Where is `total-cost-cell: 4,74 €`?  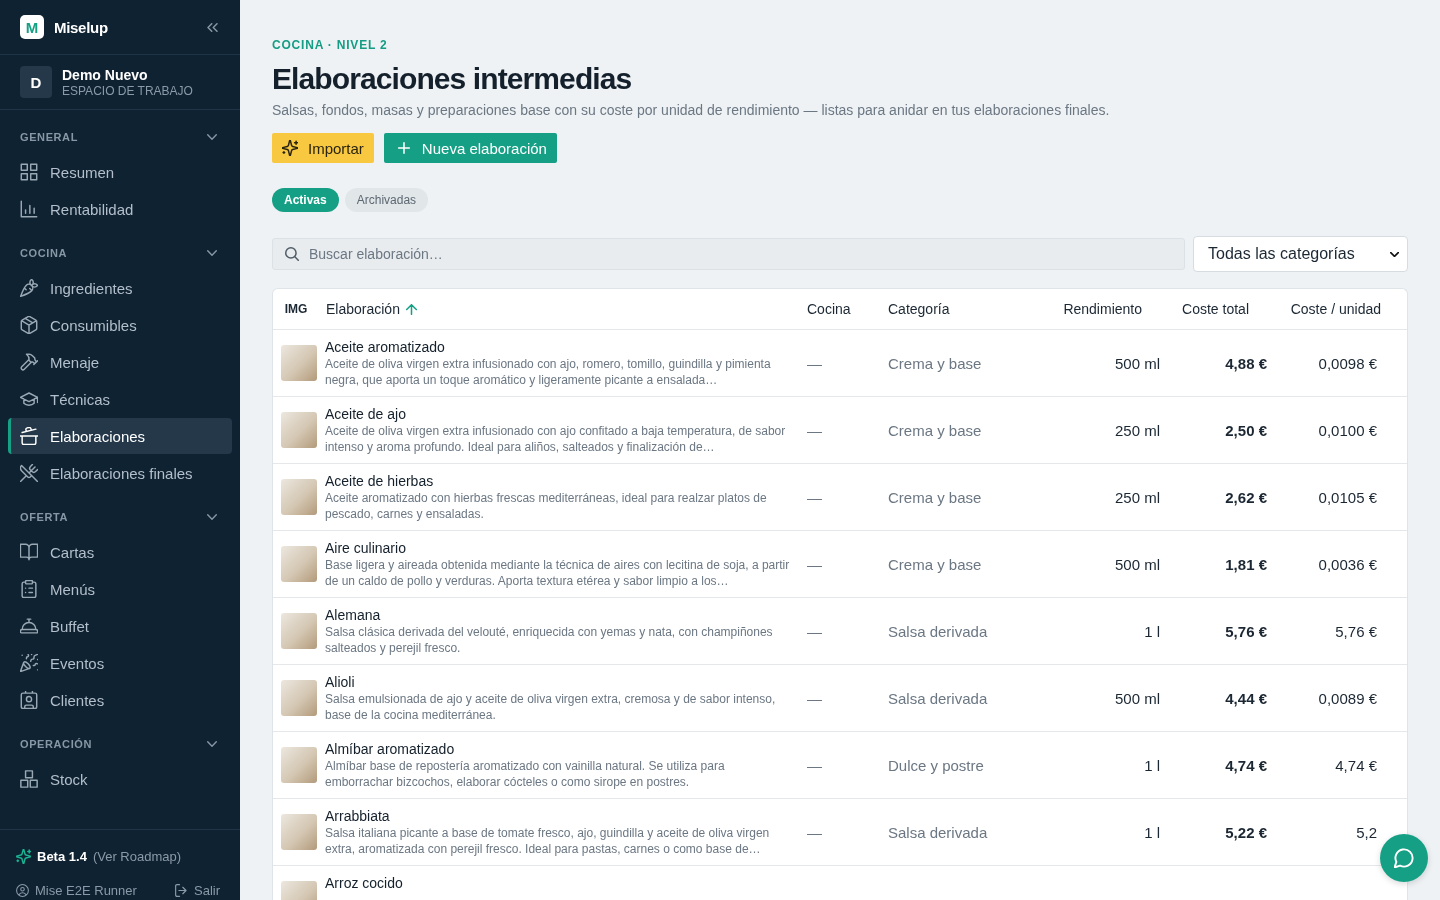
total-cost-cell: 4,74 € is located at coordinates (1246, 765).